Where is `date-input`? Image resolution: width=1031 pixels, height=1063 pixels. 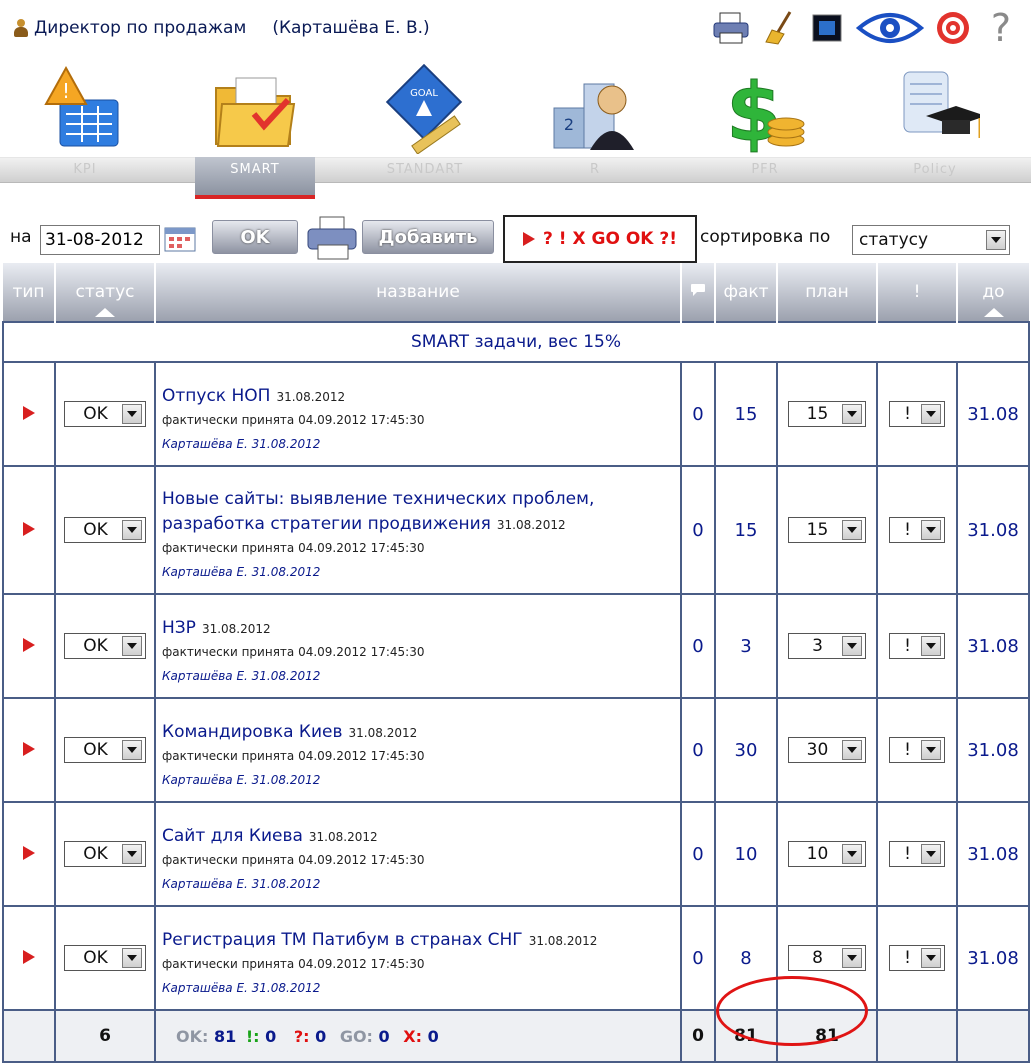
date-input is located at coordinates (100, 240).